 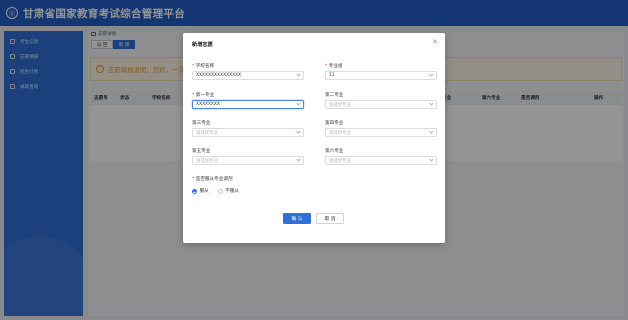 What do you see at coordinates (205, 66) in the screenshot?
I see `school-label: 学校名称` at bounding box center [205, 66].